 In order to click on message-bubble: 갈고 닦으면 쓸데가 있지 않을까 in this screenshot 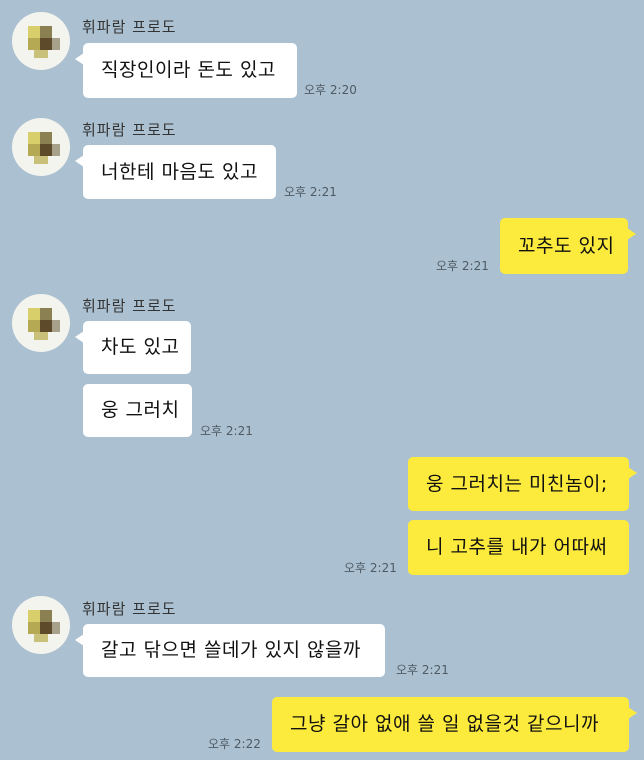, I will do `click(230, 650)`.